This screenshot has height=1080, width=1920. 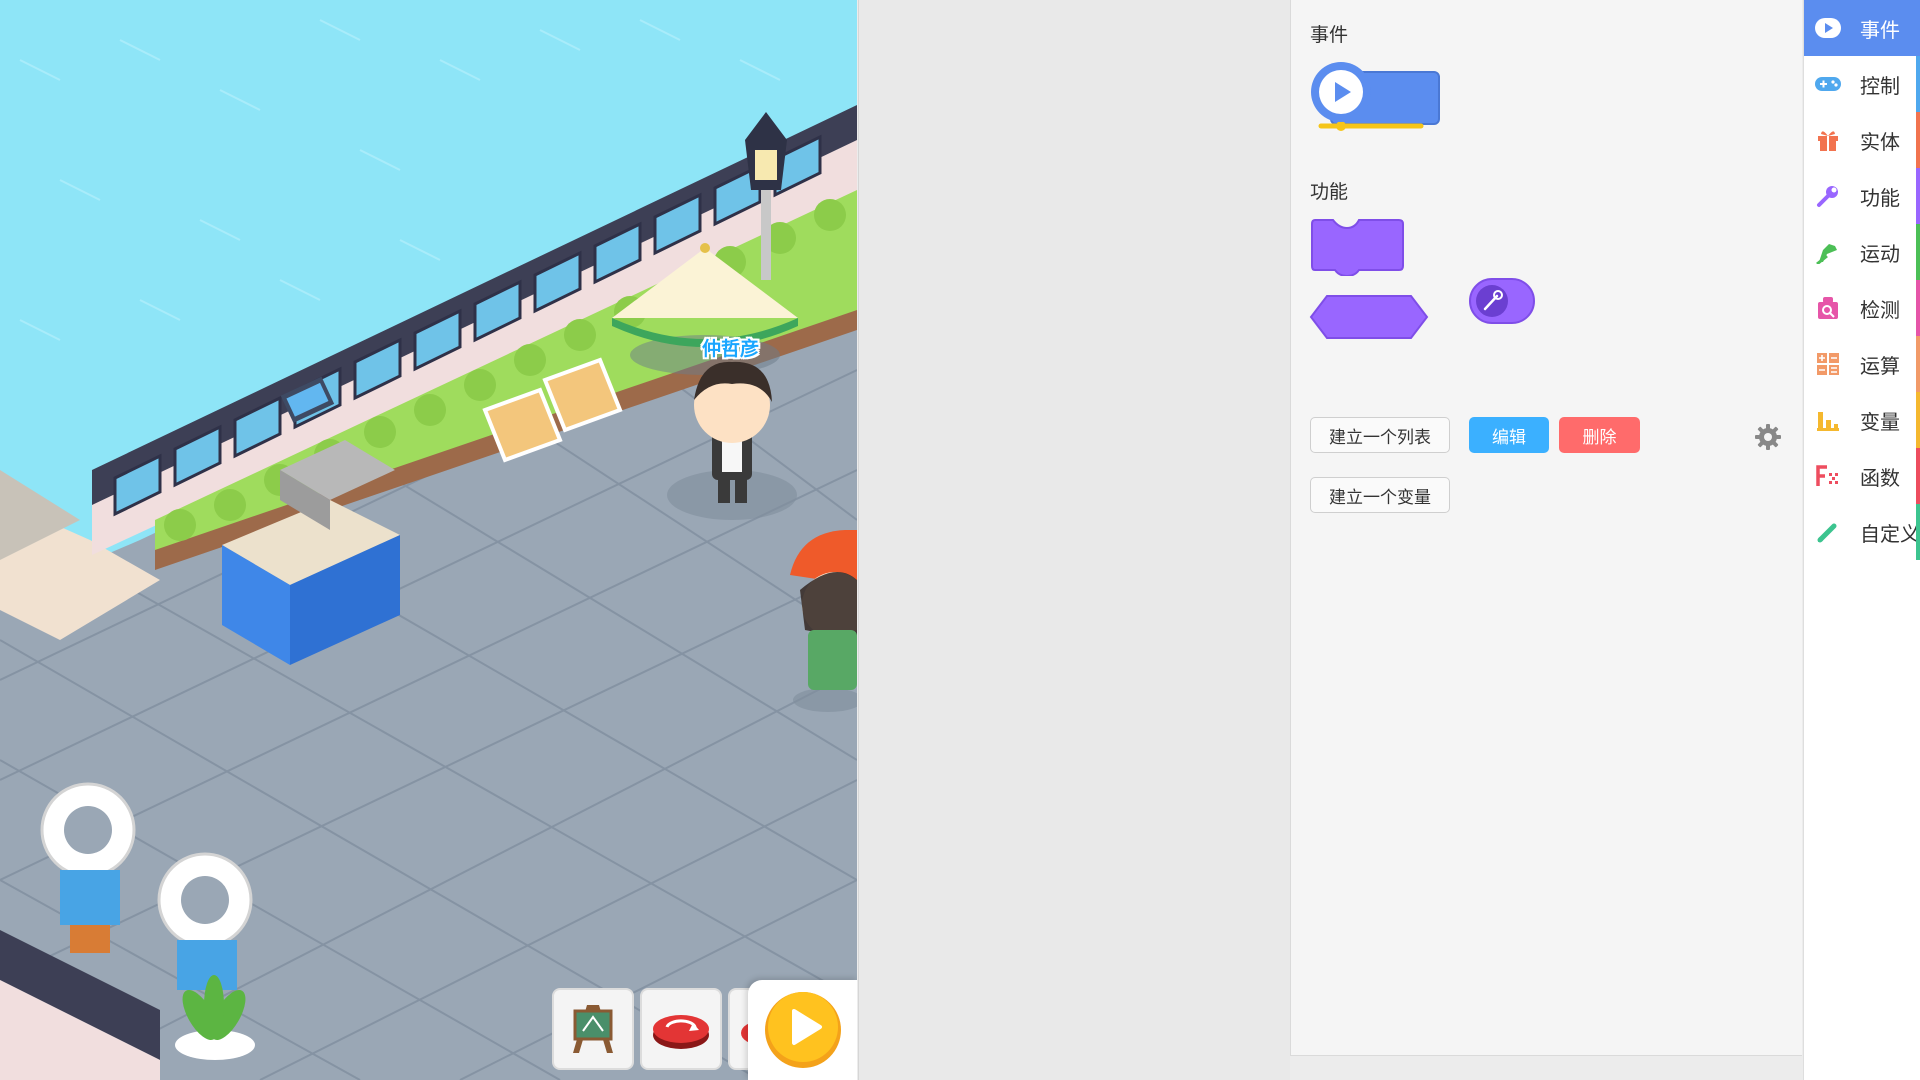 What do you see at coordinates (1380, 495) in the screenshot?
I see `create-variable-button: 建立一个变量` at bounding box center [1380, 495].